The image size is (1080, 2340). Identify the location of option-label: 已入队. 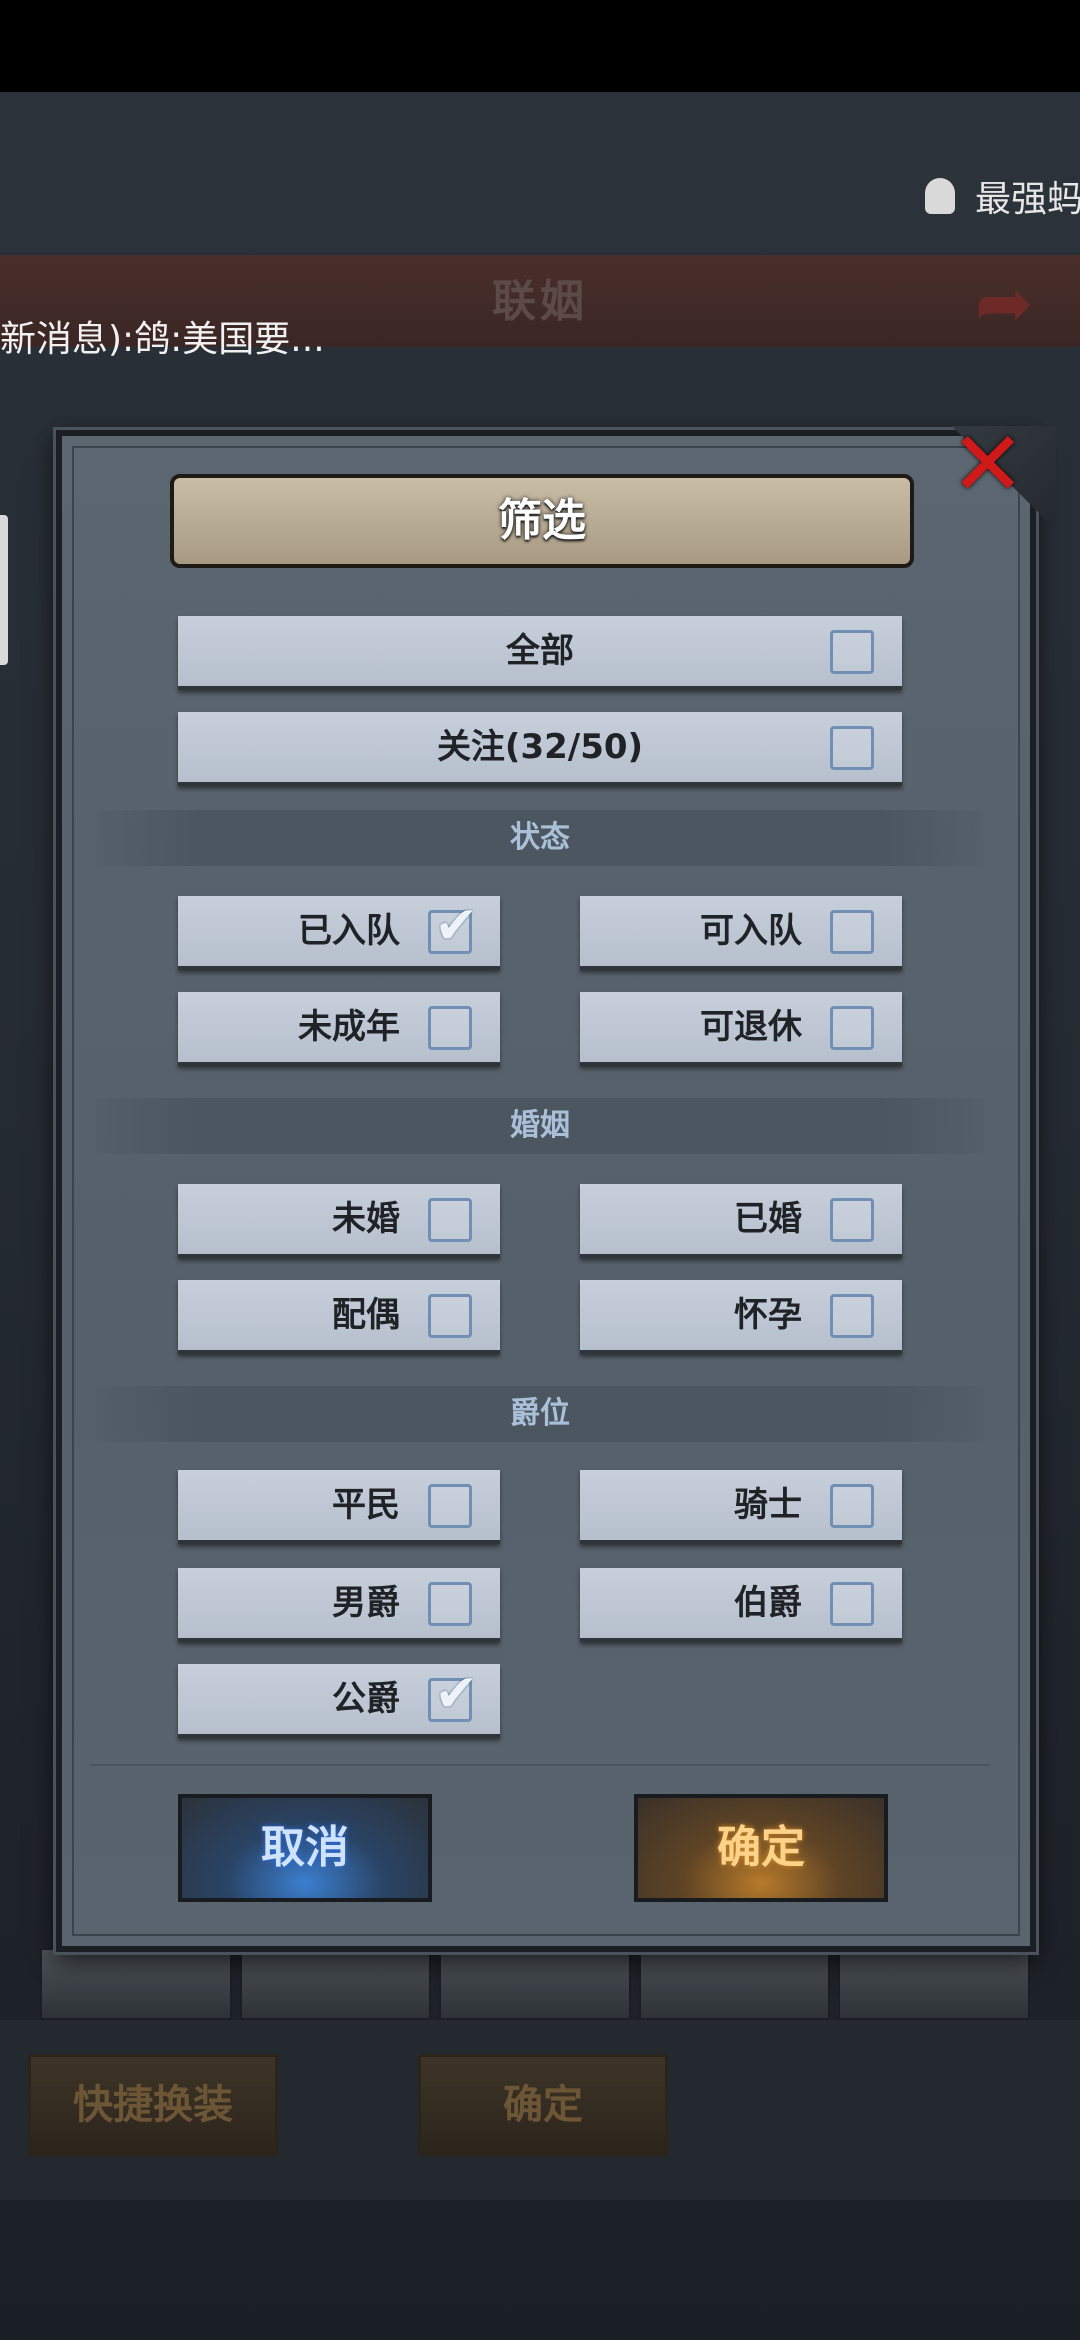
(349, 931).